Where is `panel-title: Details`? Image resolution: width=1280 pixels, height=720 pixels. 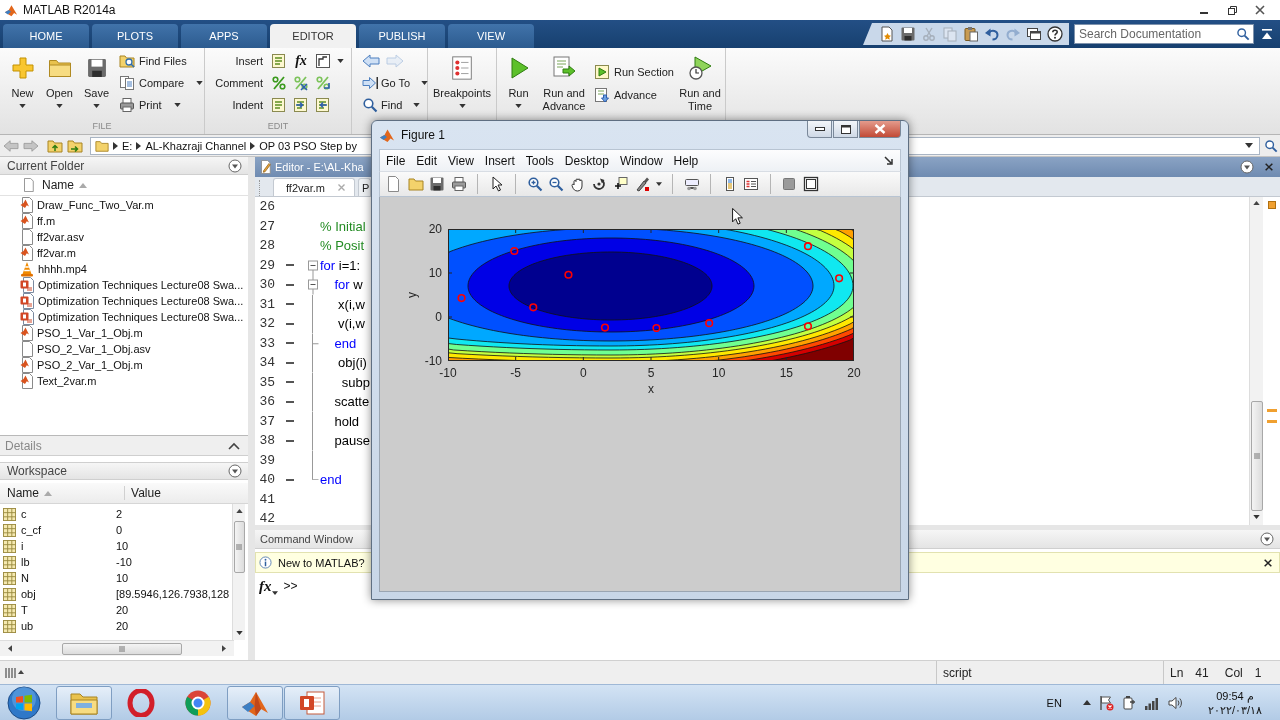
panel-title: Details is located at coordinates (23, 445).